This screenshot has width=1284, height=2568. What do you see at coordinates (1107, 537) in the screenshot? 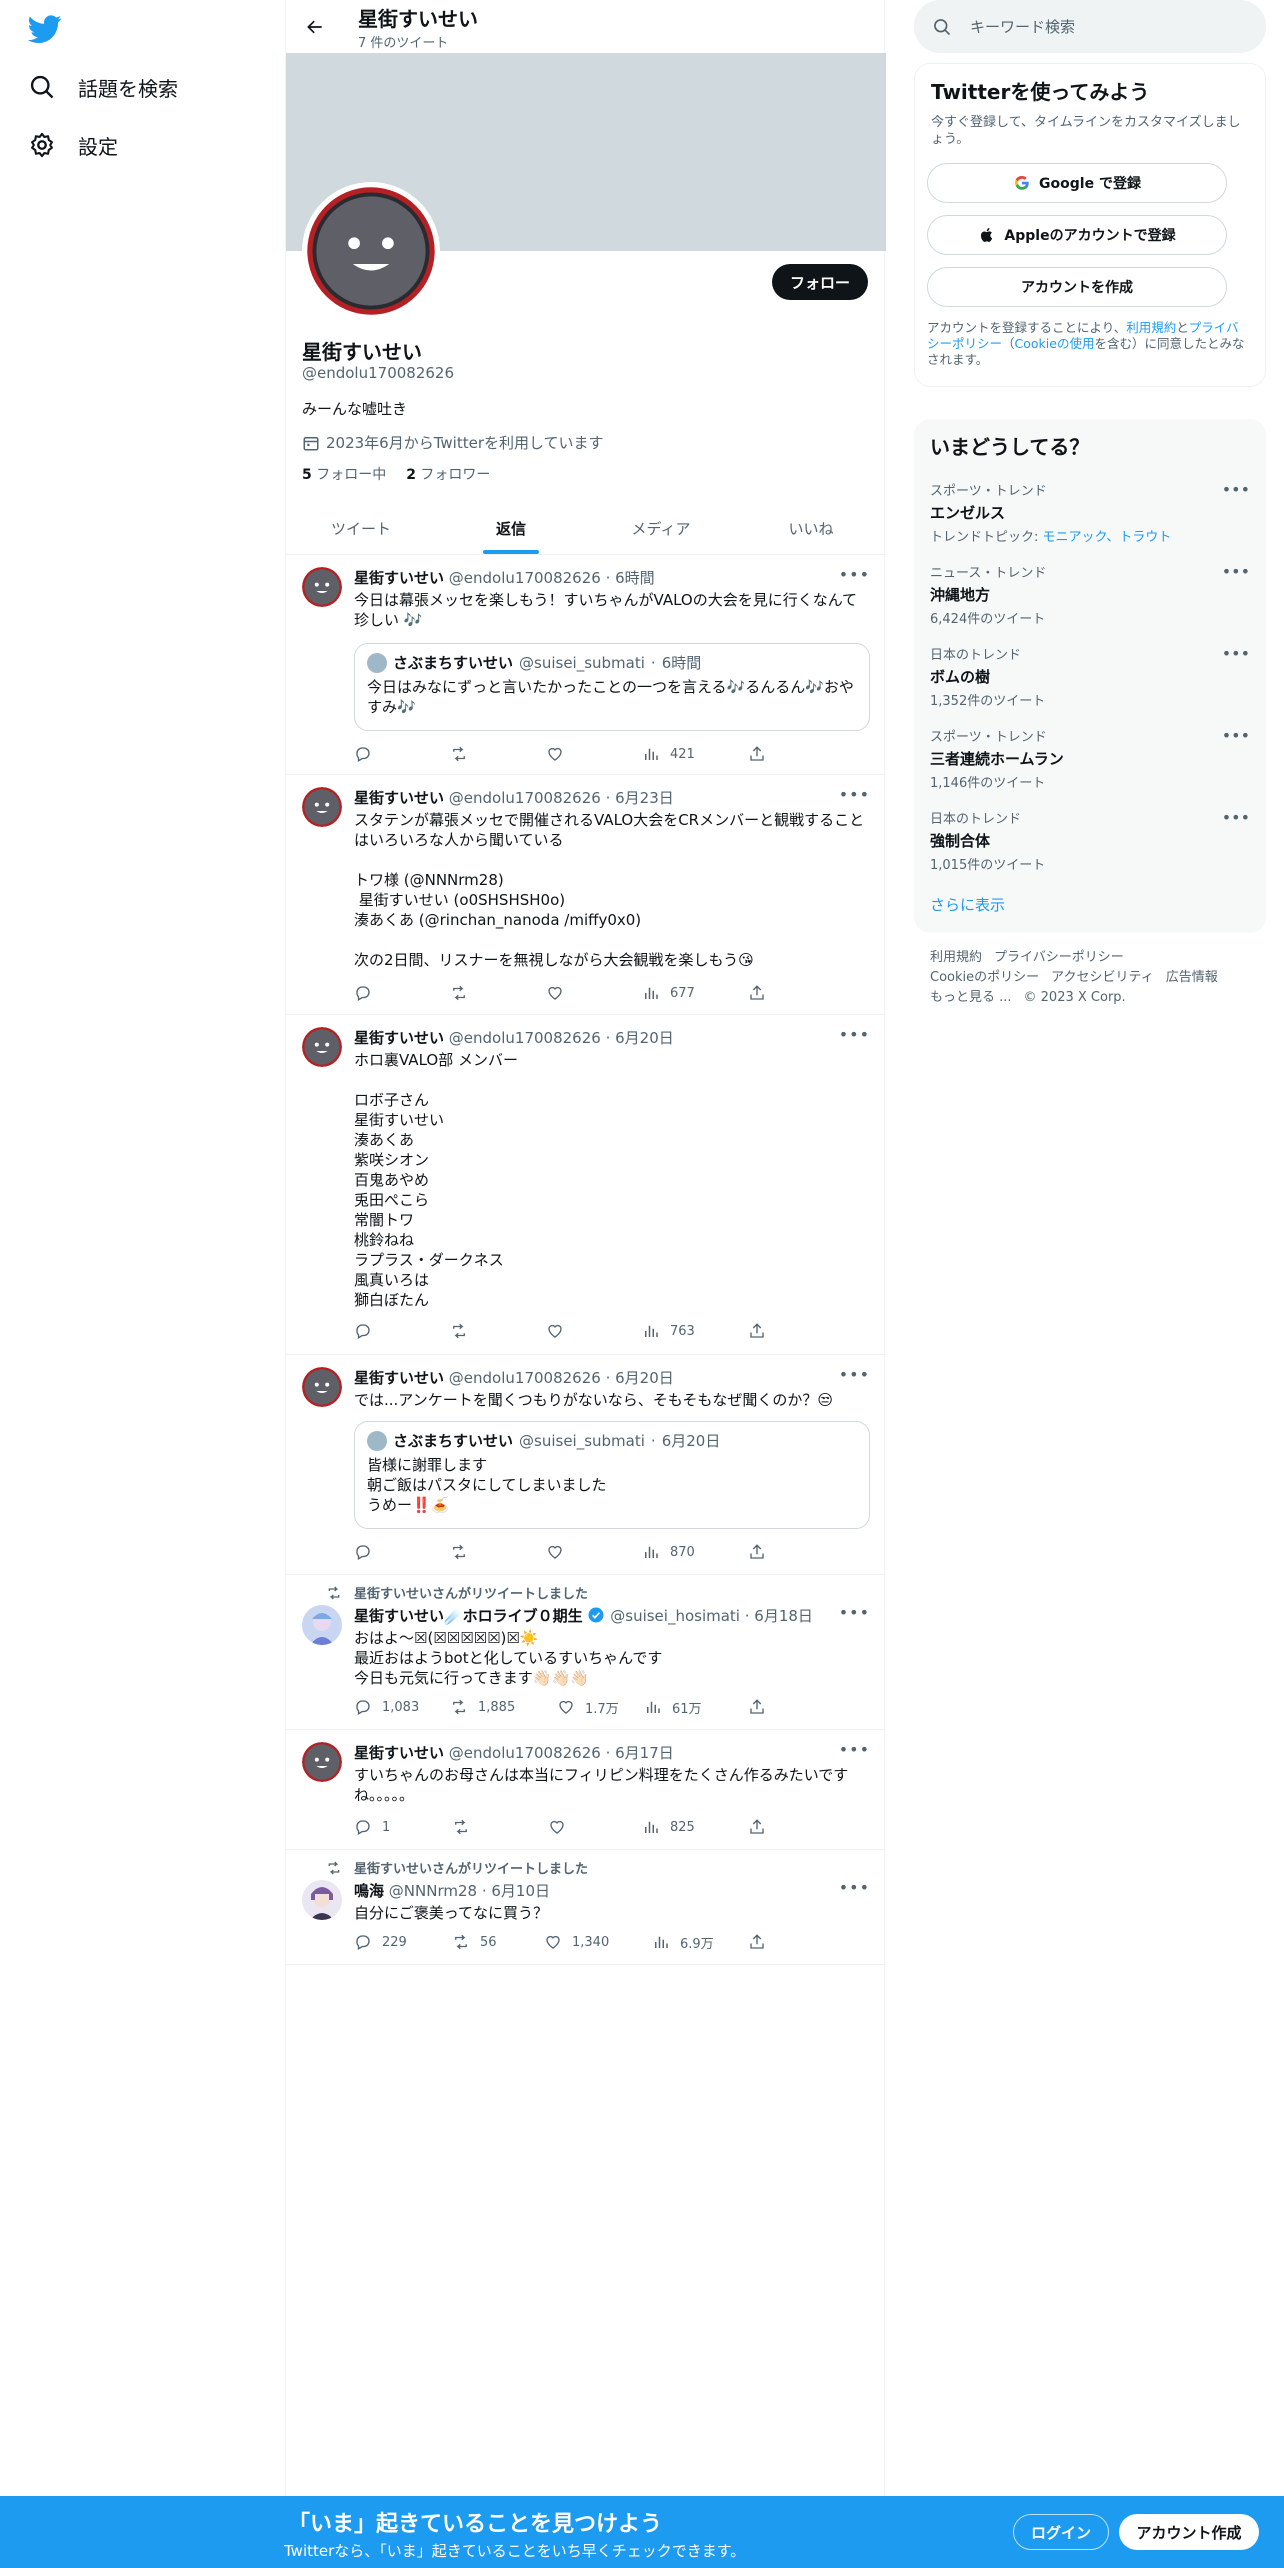
I see `trend-topic-links: モニアック、トラウト` at bounding box center [1107, 537].